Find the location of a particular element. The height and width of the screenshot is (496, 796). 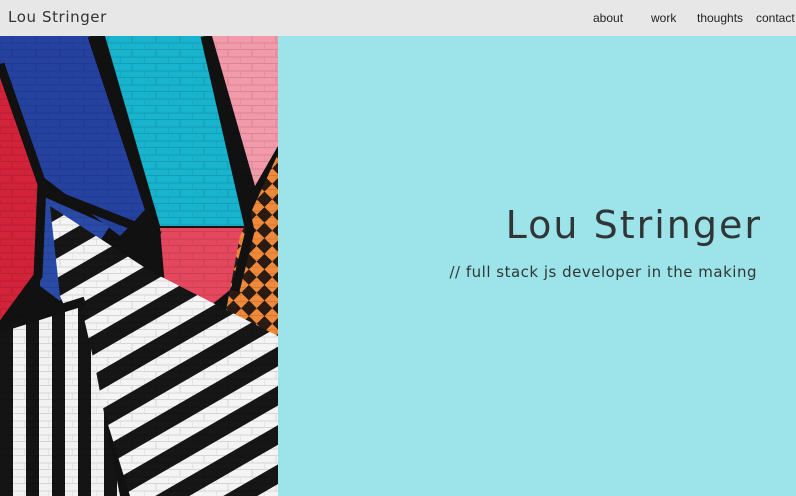

nav-link-contact: contact is located at coordinates (775, 18).